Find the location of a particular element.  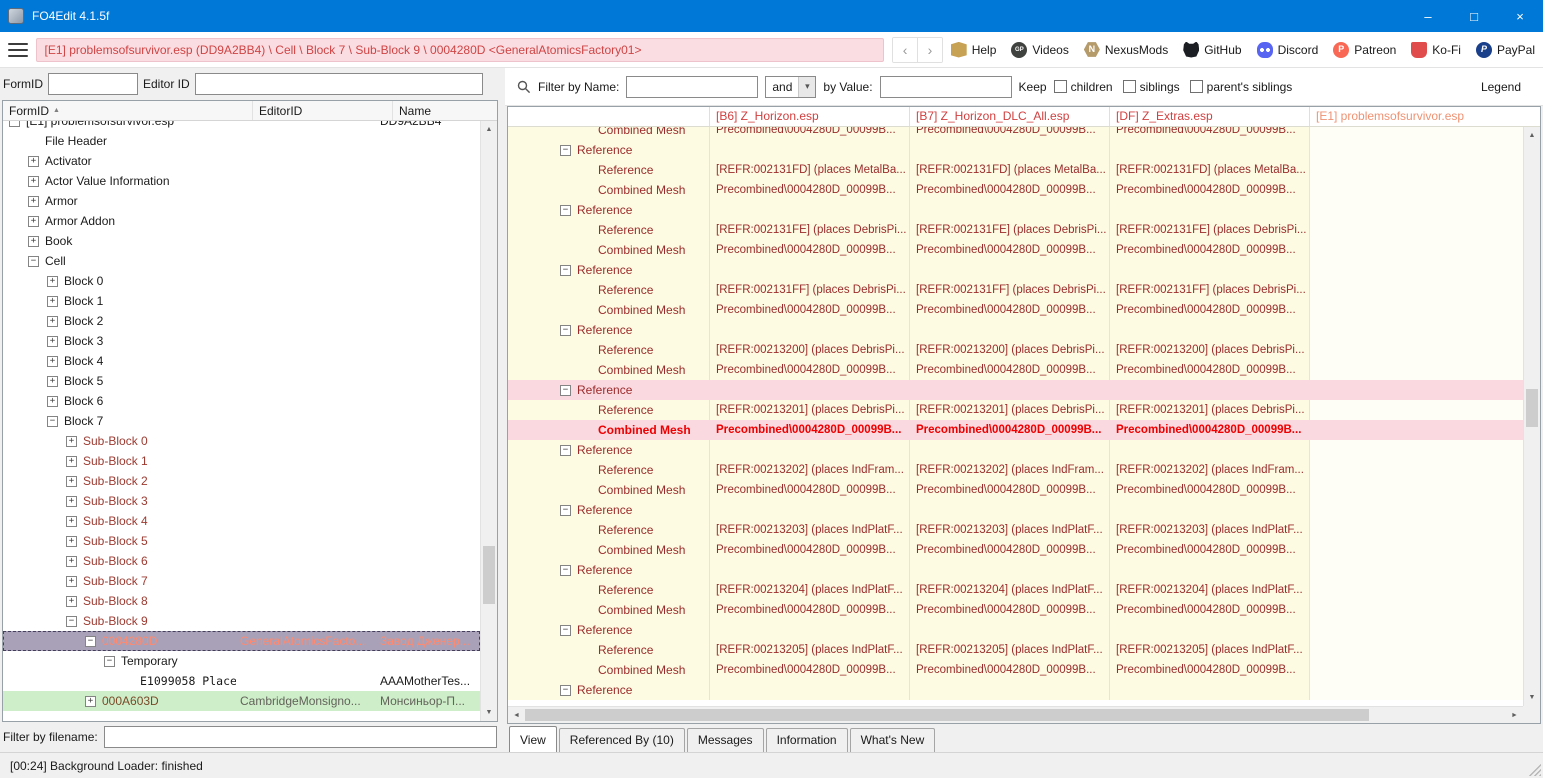

tree-row: + Armor Addon is located at coordinates (241, 221).